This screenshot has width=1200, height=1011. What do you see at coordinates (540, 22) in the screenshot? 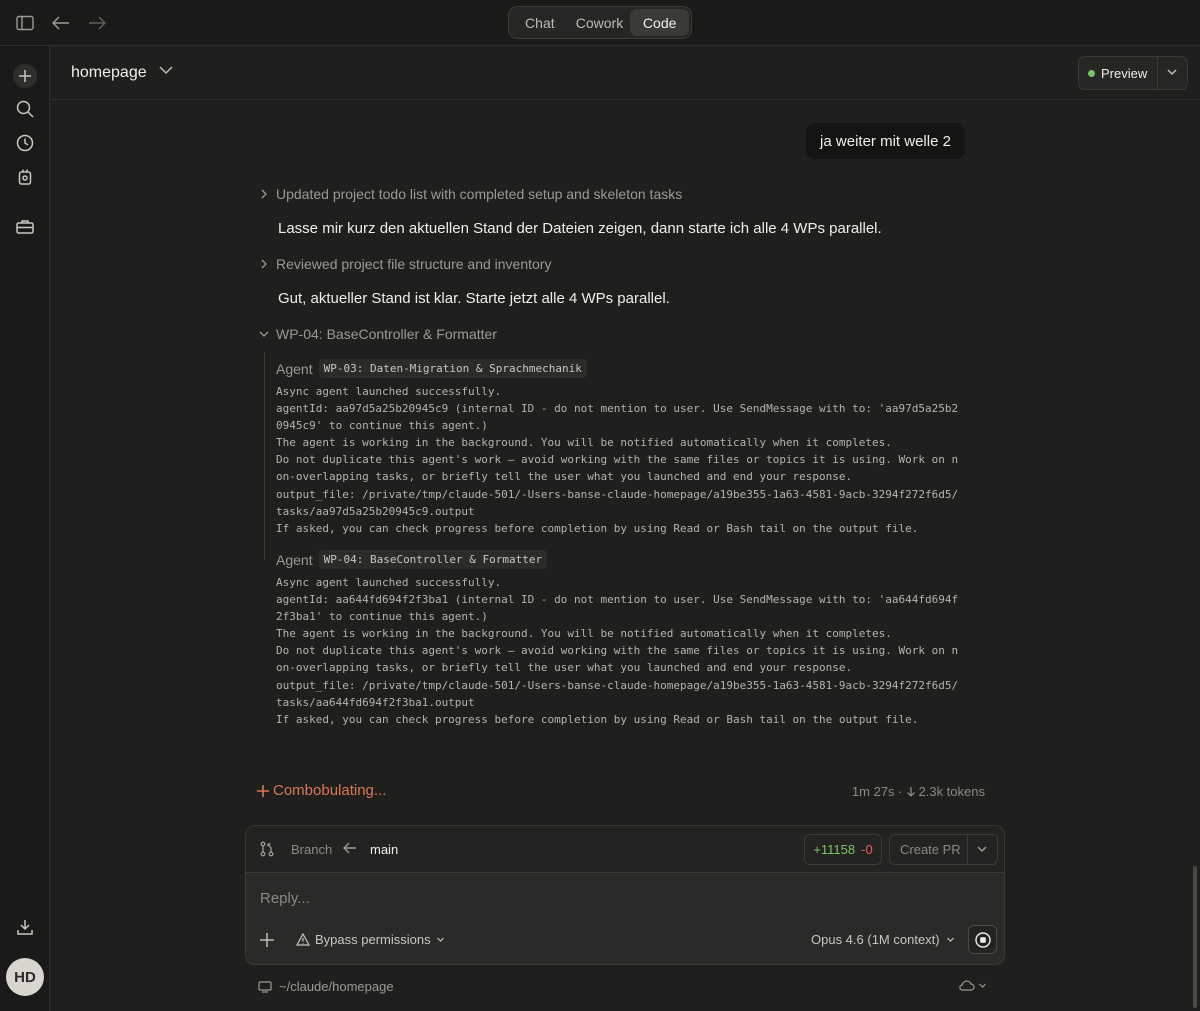
I see `tab-chat: Chat` at bounding box center [540, 22].